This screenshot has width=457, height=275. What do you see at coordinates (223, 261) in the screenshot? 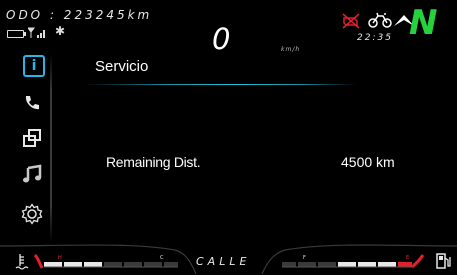
I see `ride-mode-label: CALLE` at bounding box center [223, 261].